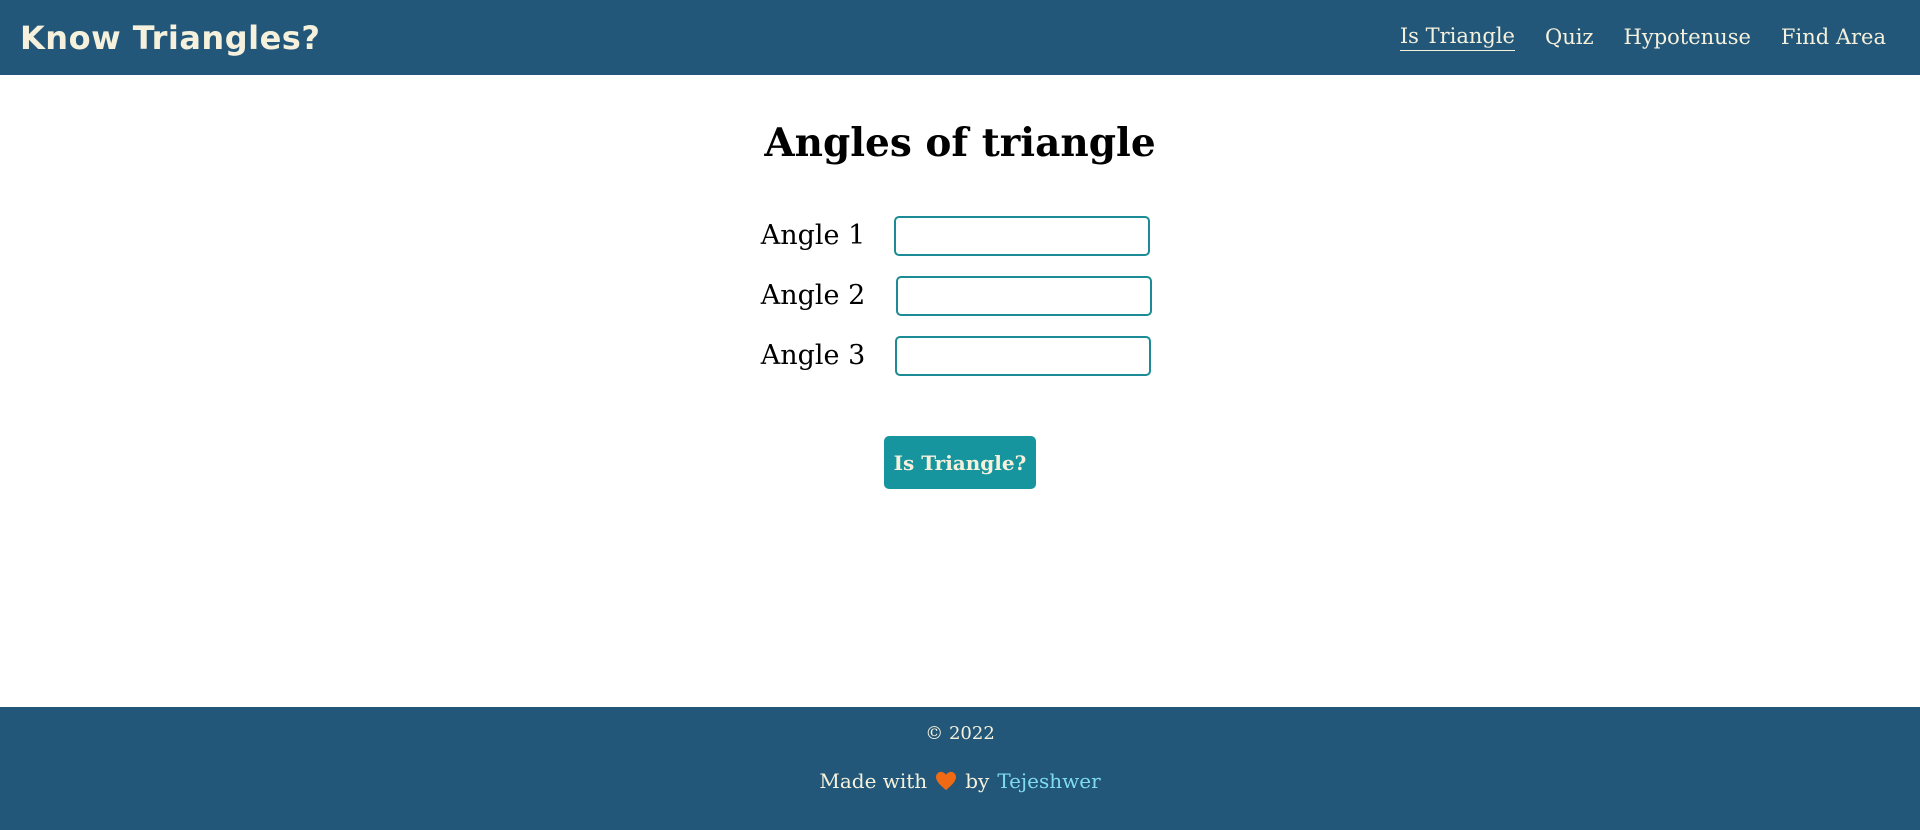 This screenshot has height=830, width=1920. I want to click on angle-3-input, so click(1023, 356).